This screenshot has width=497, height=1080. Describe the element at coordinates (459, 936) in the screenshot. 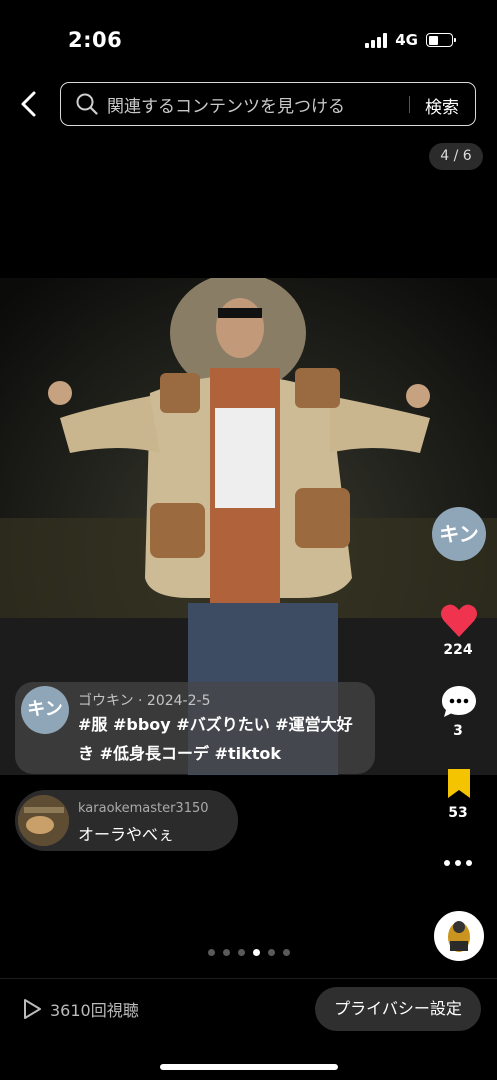

I see `sound-avatar` at that location.